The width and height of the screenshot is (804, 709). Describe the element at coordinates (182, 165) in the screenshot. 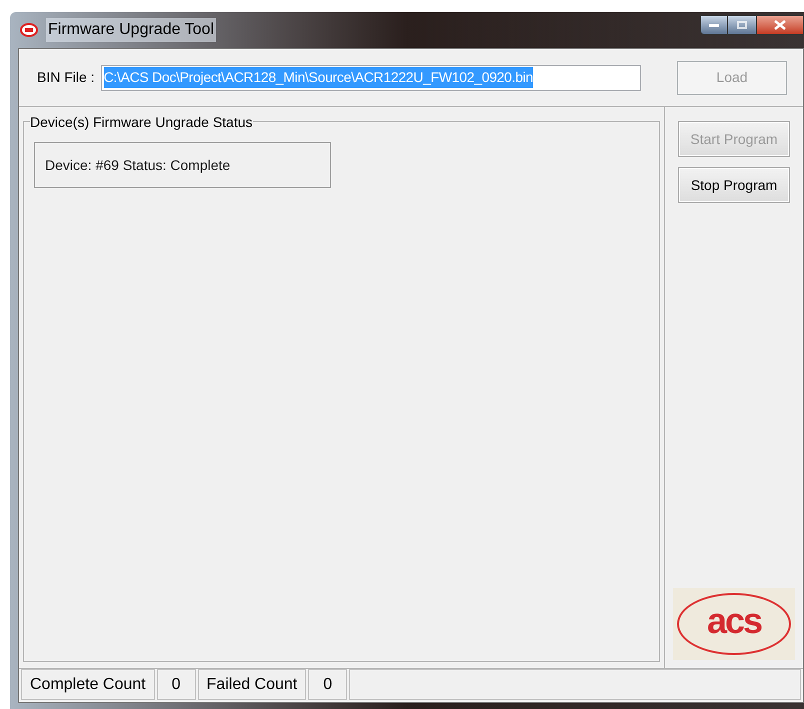

I see `device-status-item: Device: #69 Status: Complete` at that location.